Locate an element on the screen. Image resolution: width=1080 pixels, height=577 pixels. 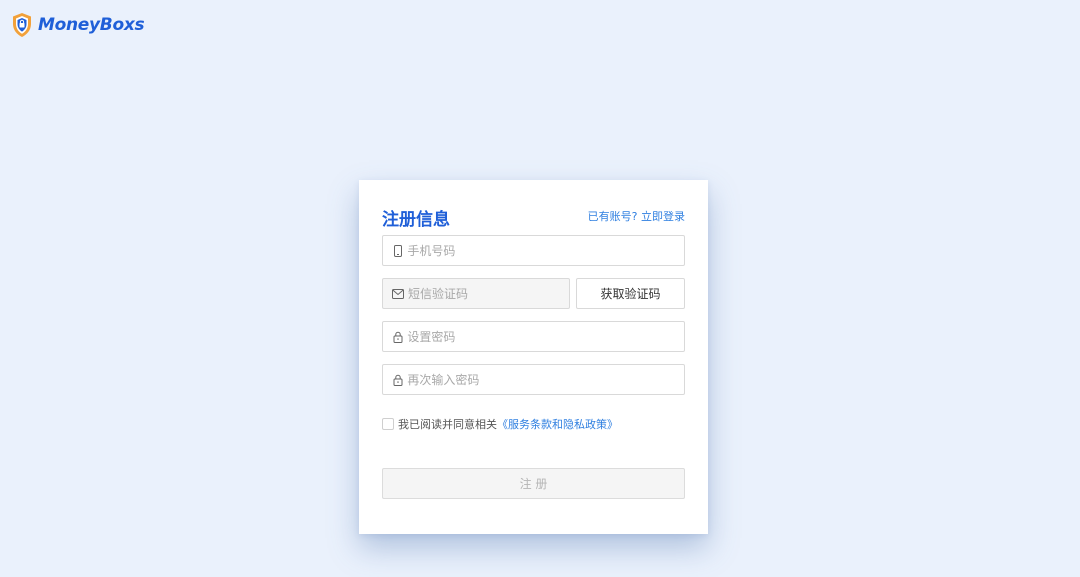
get-sms-code-button: 获取验证码 is located at coordinates (630, 293).